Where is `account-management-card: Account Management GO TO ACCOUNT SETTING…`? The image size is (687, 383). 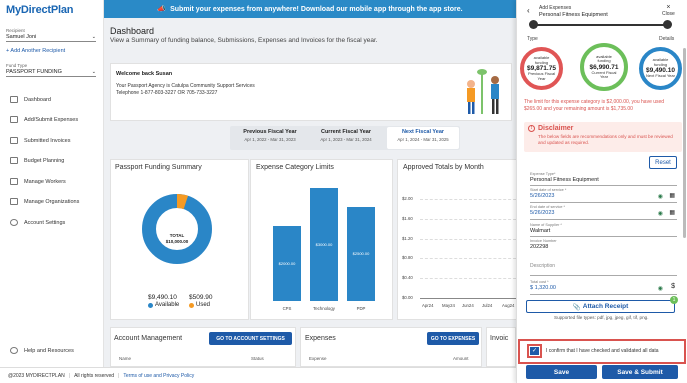
account-management-card: Account Management GO TO ACCOUNT SETTING… is located at coordinates (203, 347).